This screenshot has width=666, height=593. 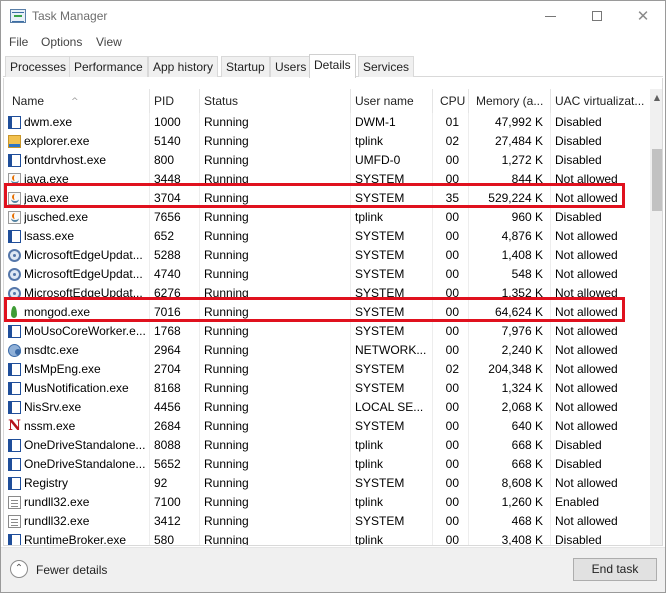 I want to click on cell-pid: 652, so click(x=164, y=236).